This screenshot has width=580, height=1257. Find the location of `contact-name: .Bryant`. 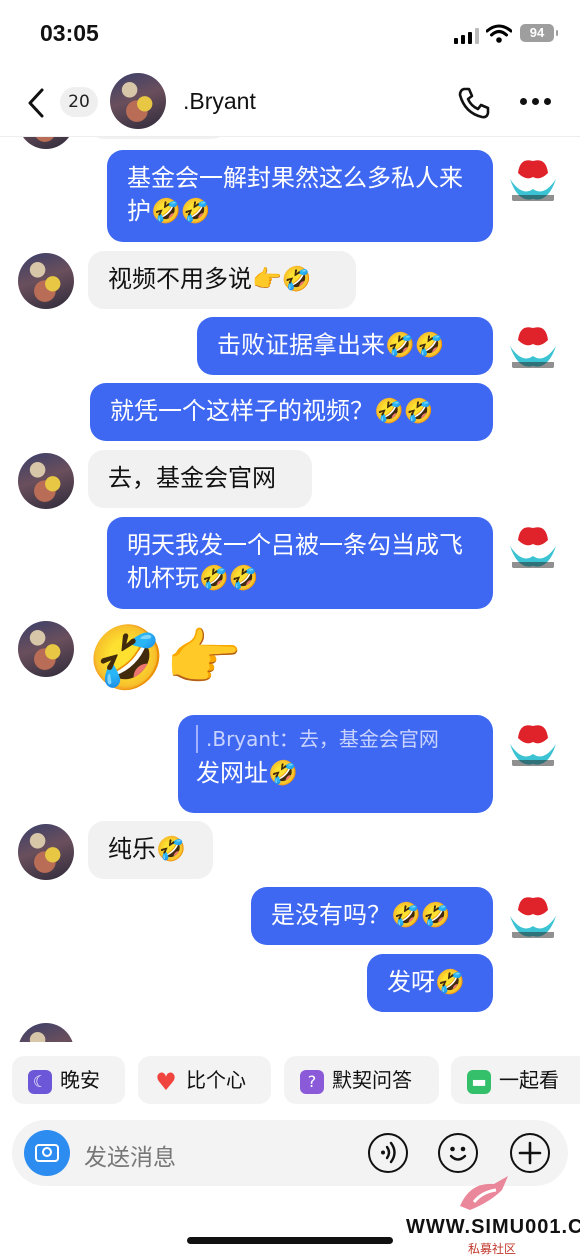

contact-name: .Bryant is located at coordinates (219, 101).